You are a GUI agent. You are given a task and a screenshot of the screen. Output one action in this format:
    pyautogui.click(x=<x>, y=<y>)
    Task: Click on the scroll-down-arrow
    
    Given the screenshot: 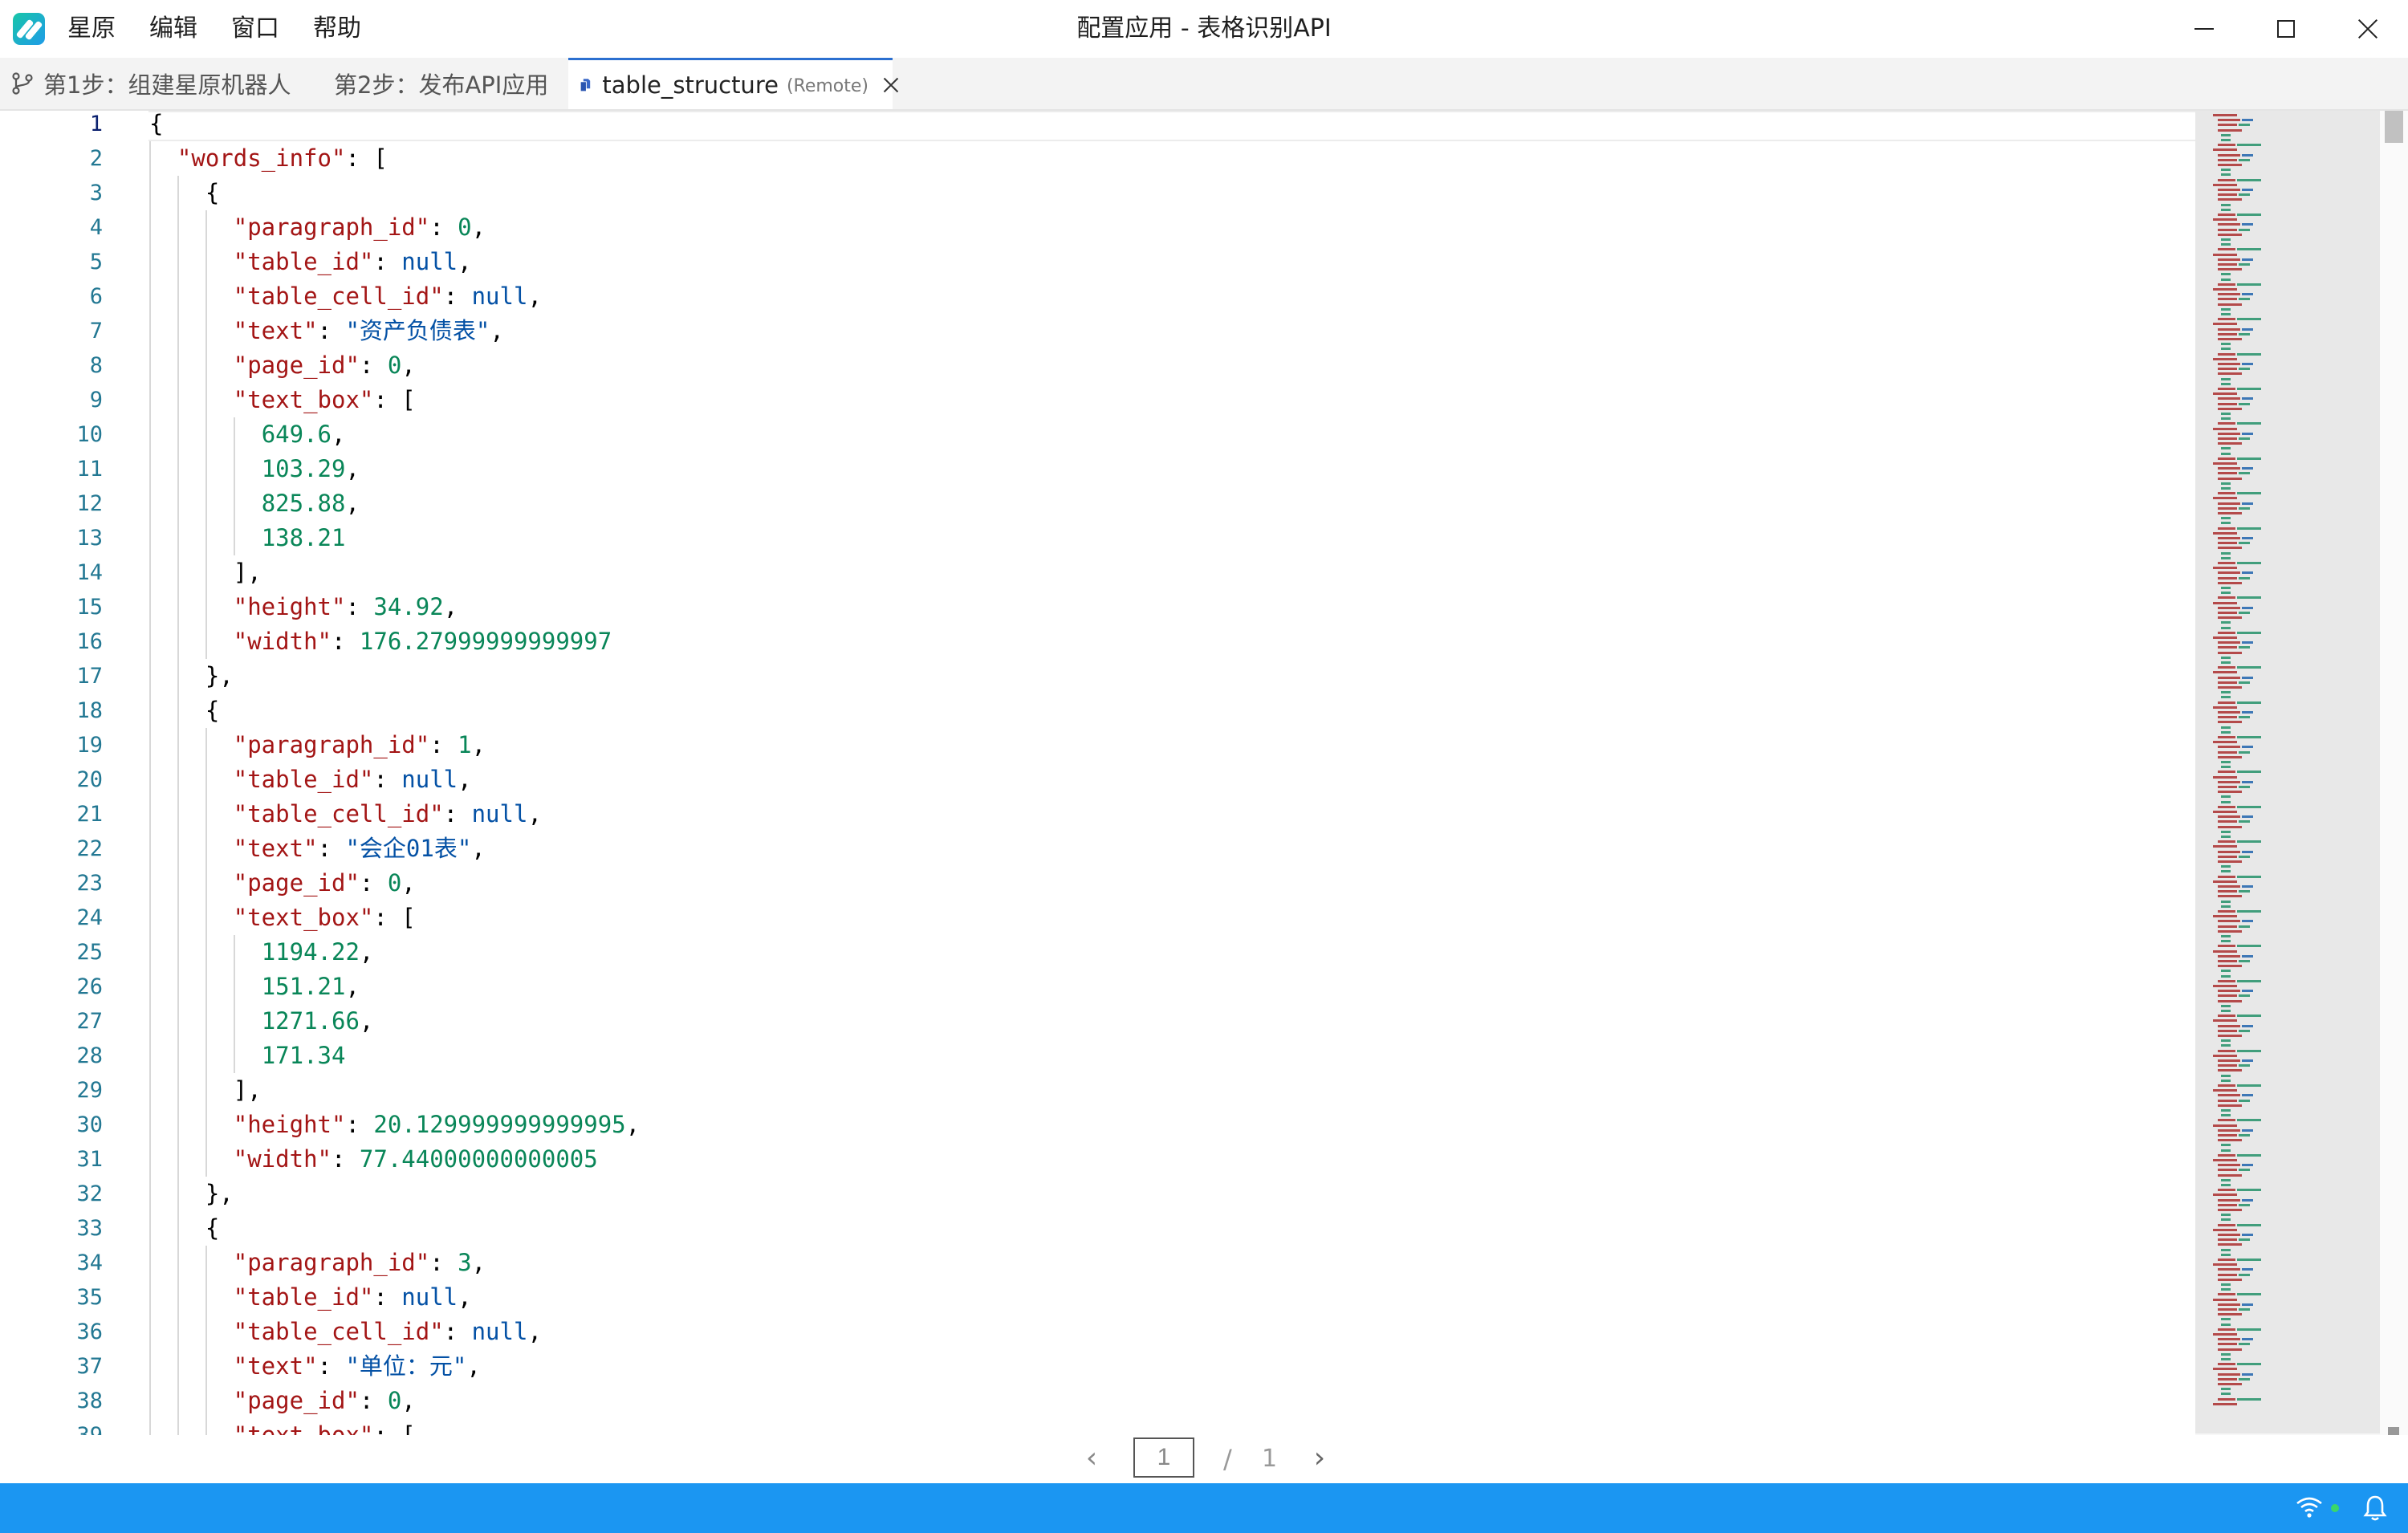 What is the action you would take?
    pyautogui.click(x=2393, y=1431)
    